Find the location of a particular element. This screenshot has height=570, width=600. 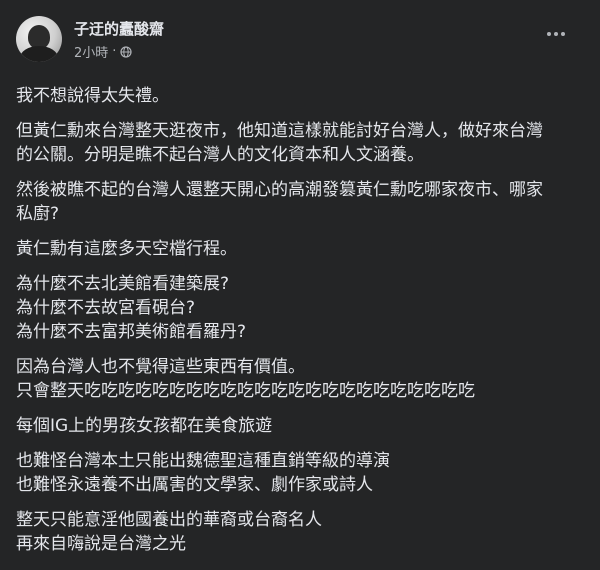

post-text-line: 也難怪台灣本土只能出魏德聖這種直銷等級的導演 is located at coordinates (203, 461).